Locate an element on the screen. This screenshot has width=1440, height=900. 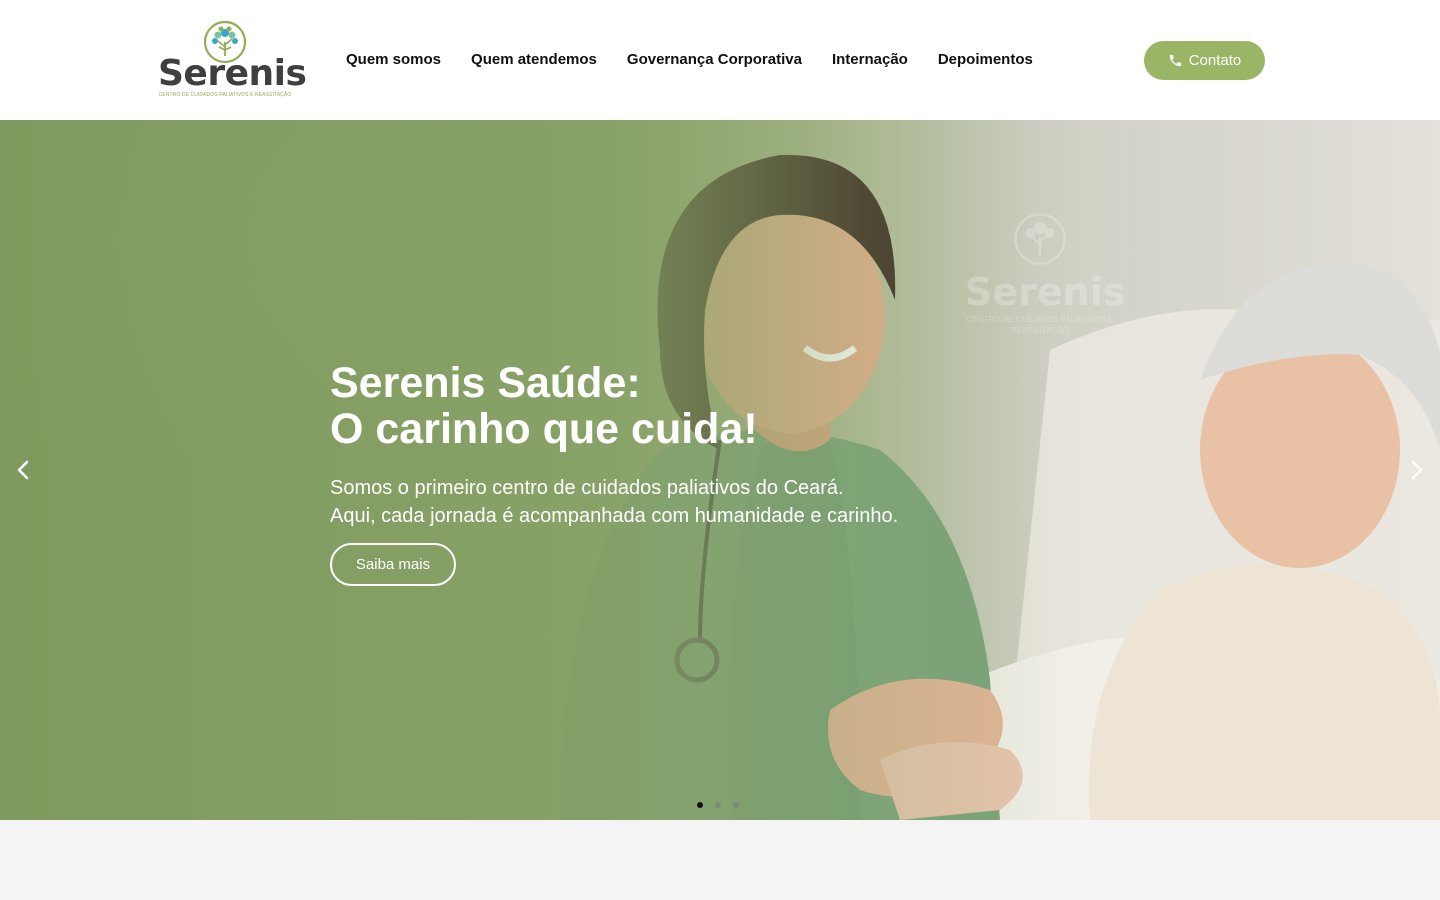
saiba-mais-button: Saiba mais is located at coordinates (393, 564).